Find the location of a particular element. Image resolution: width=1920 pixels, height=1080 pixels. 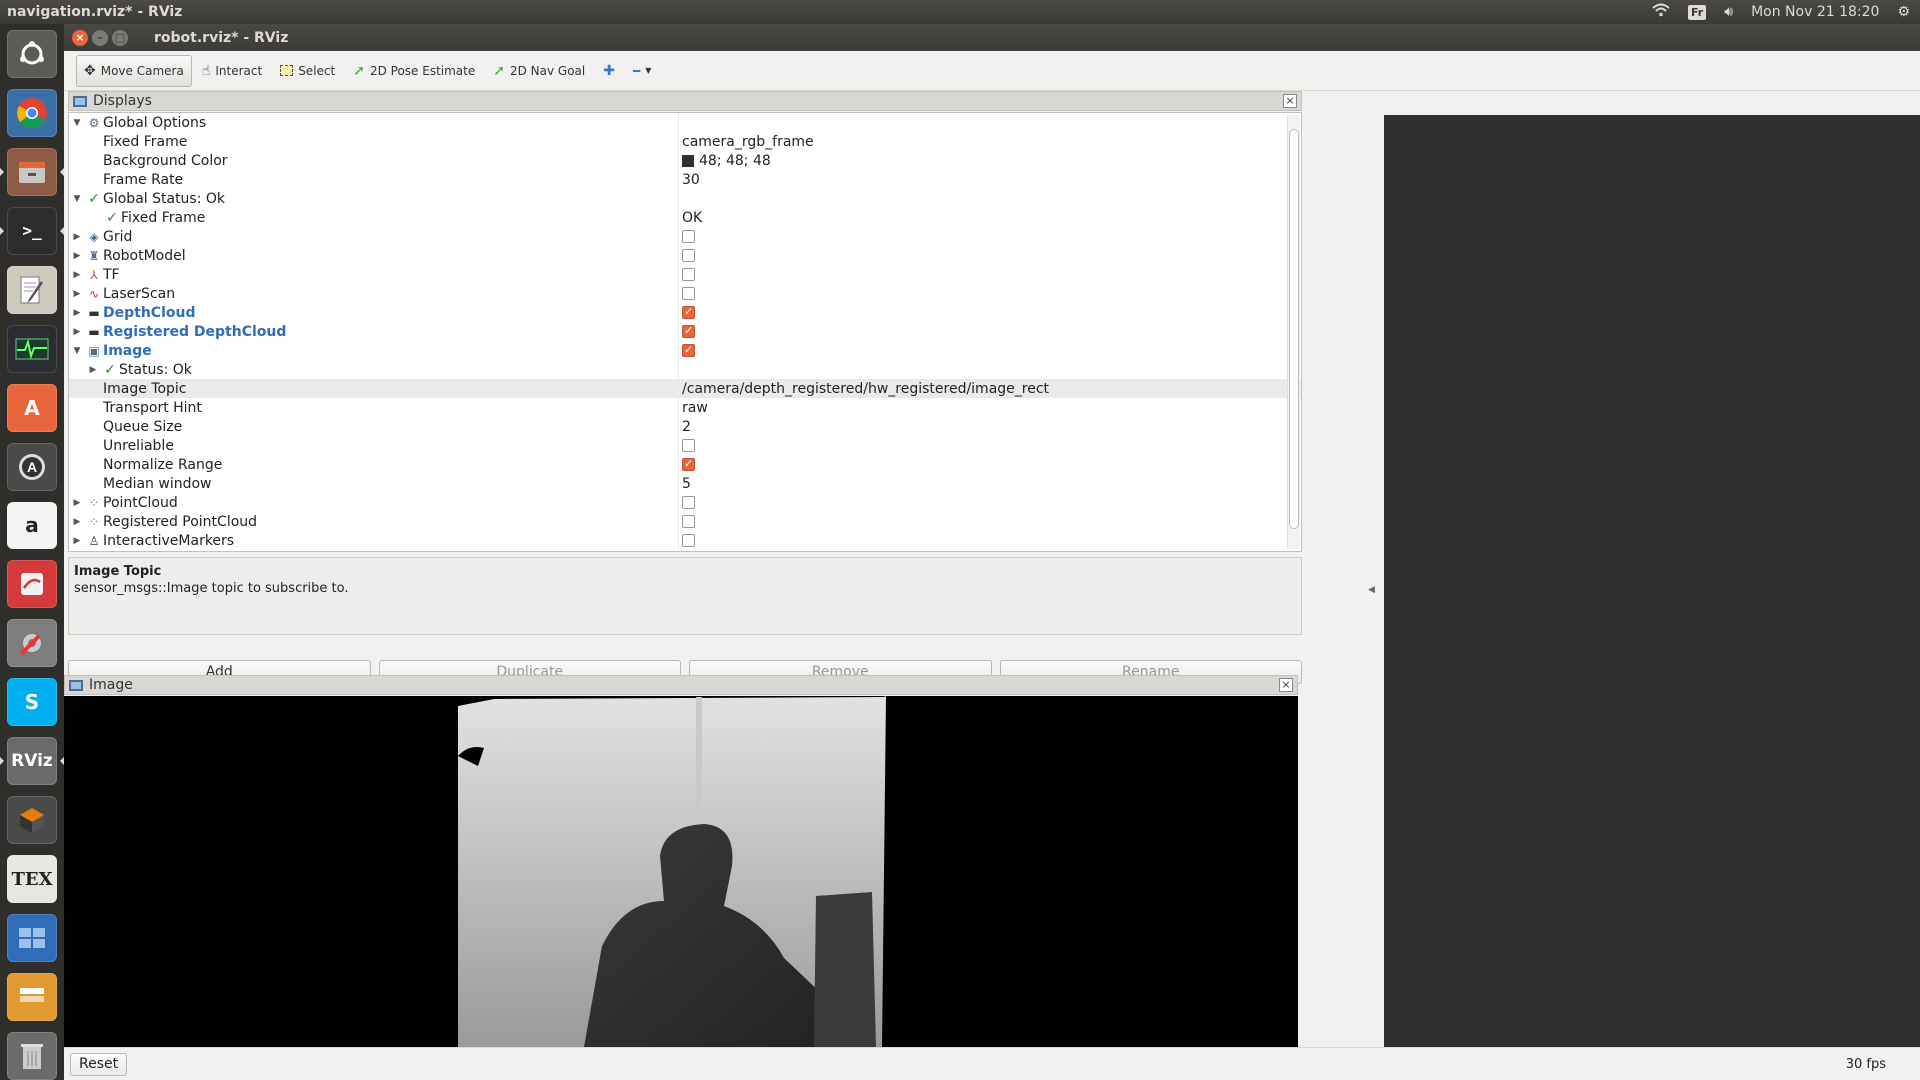

tree-row-queue-size: Queue Size 2 is located at coordinates (685, 426).